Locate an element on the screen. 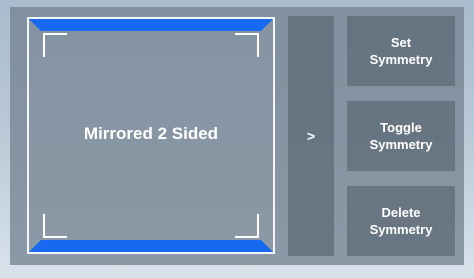 This screenshot has width=474, height=278. toggle-symmetry-label-line2: Symmetry is located at coordinates (401, 144).